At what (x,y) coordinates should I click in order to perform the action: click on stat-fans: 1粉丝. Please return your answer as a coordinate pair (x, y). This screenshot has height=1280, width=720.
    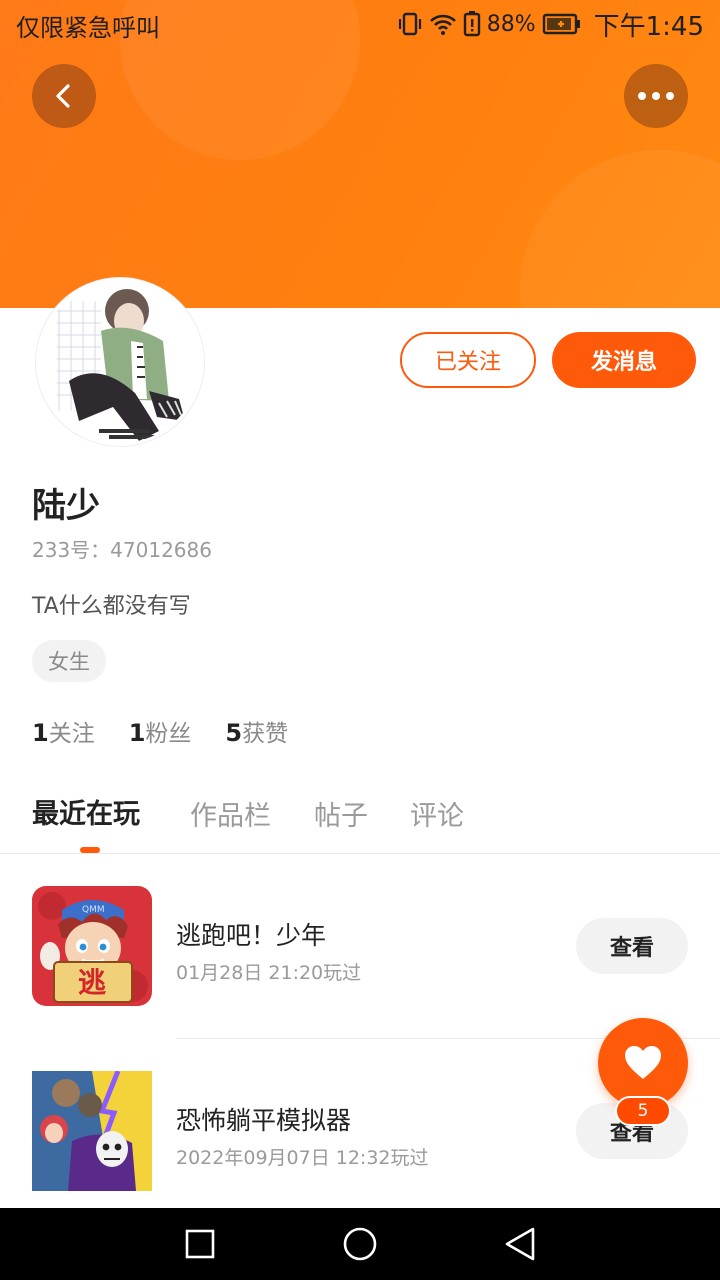
    Looking at the image, I should click on (160, 731).